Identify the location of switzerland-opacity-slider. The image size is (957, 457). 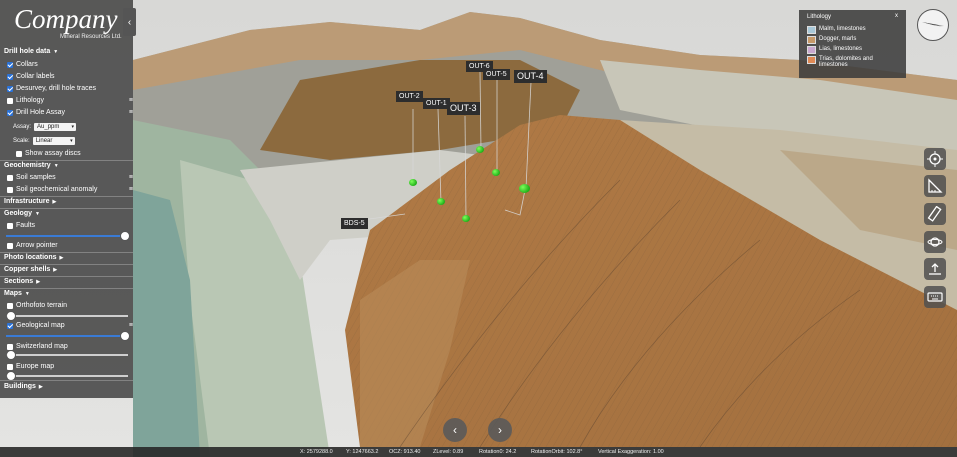
(67, 355).